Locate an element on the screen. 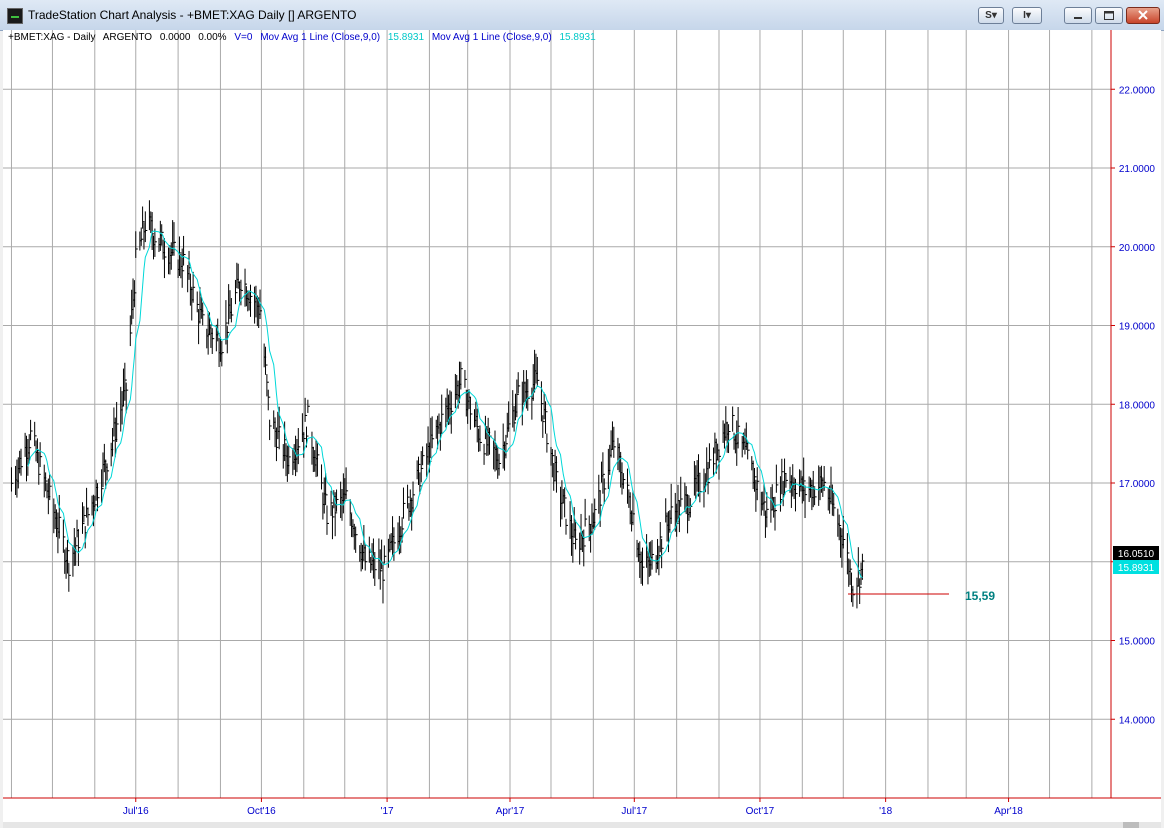  maximize-icon is located at coordinates (1109, 15).